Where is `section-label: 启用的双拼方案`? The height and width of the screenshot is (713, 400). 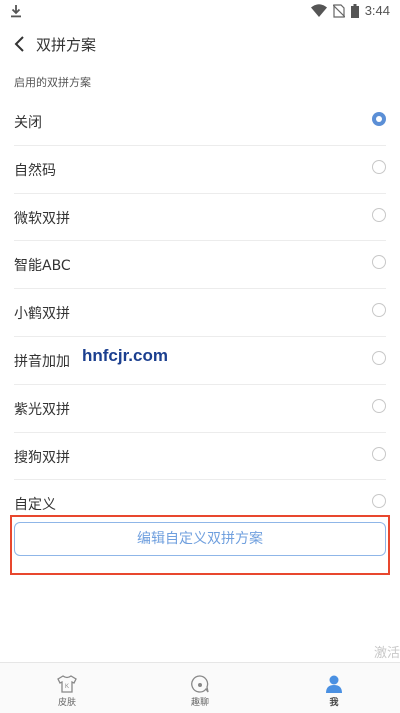
section-label: 启用的双拼方案 is located at coordinates (52, 82).